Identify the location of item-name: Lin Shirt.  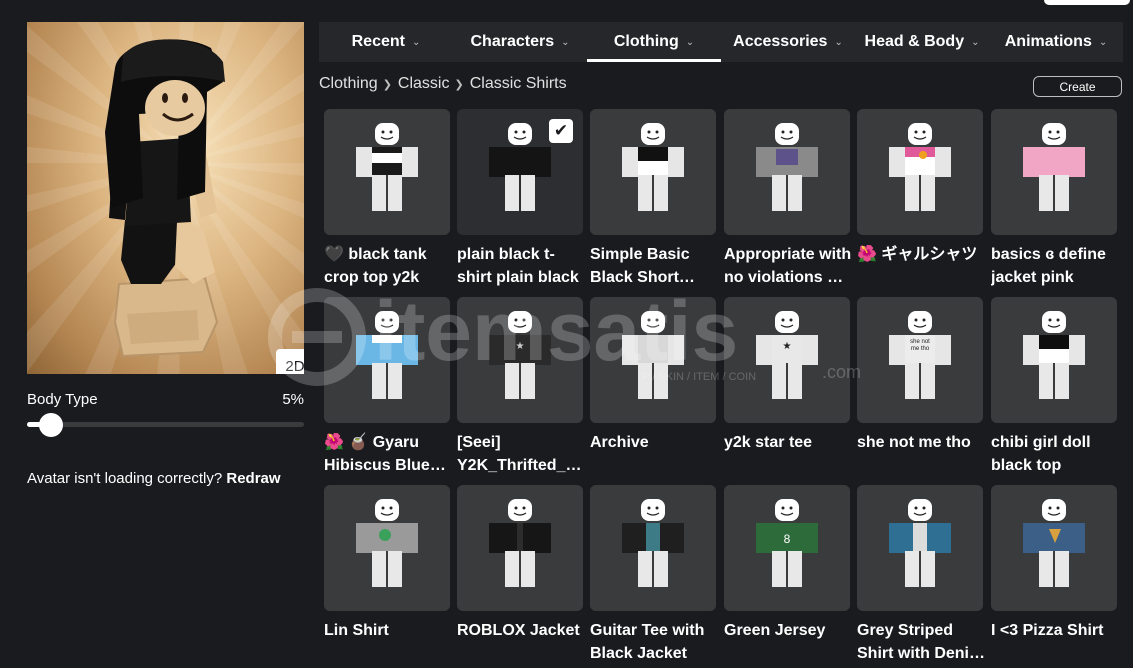
(388, 630).